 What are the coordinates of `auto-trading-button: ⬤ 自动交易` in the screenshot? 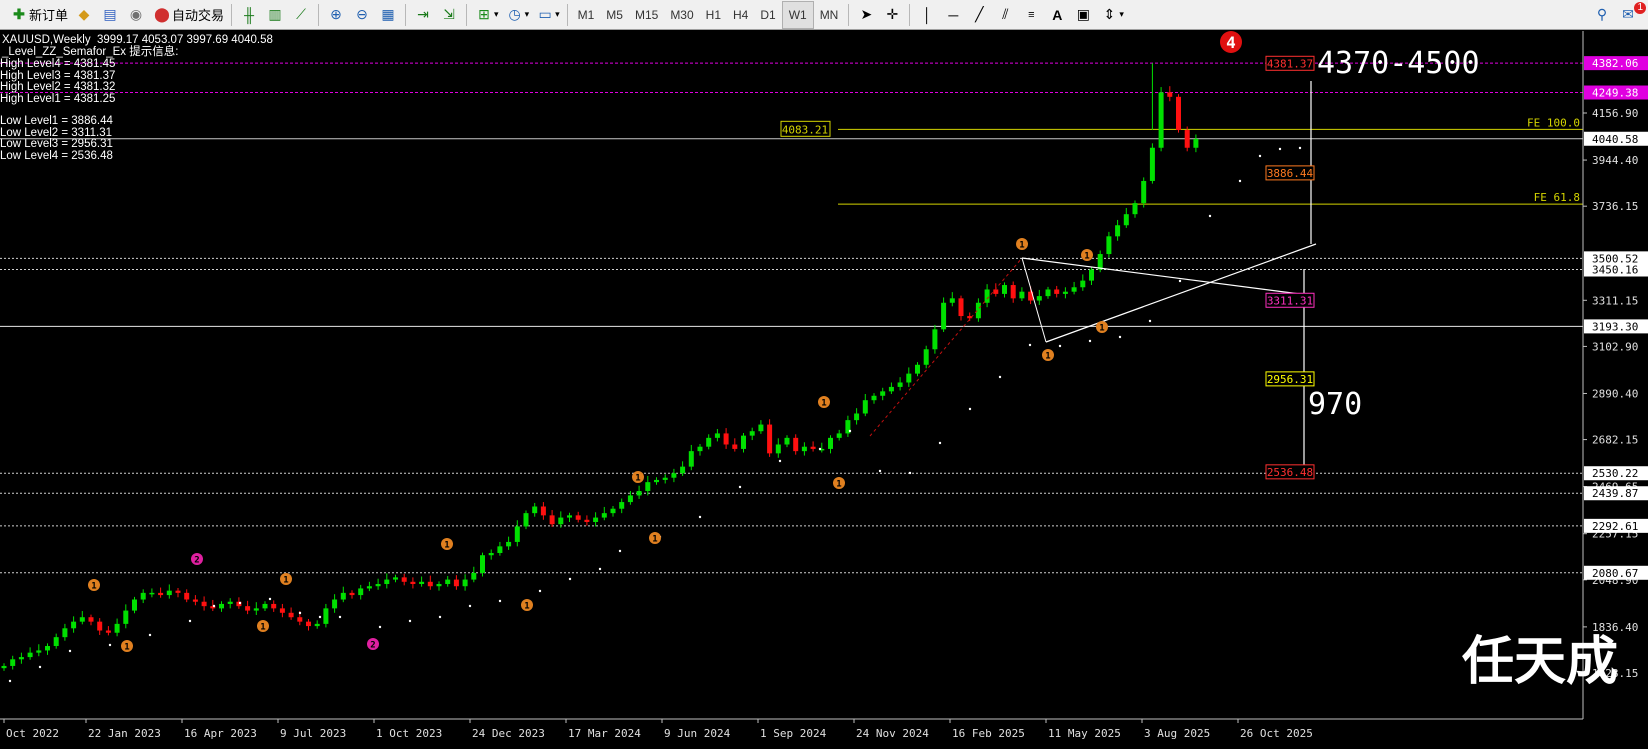 It's located at (188, 15).